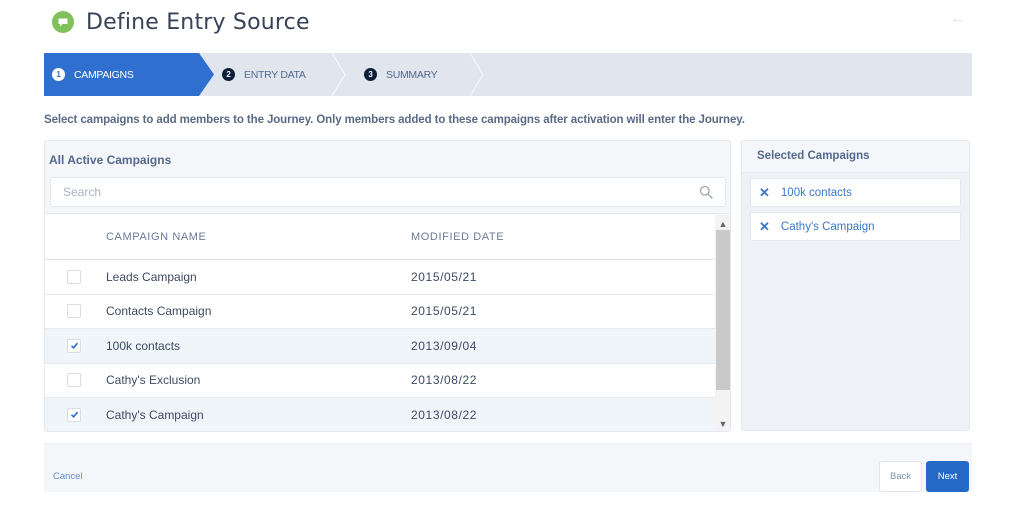 The height and width of the screenshot is (506, 1024). What do you see at coordinates (381, 192) in the screenshot?
I see `search-input` at bounding box center [381, 192].